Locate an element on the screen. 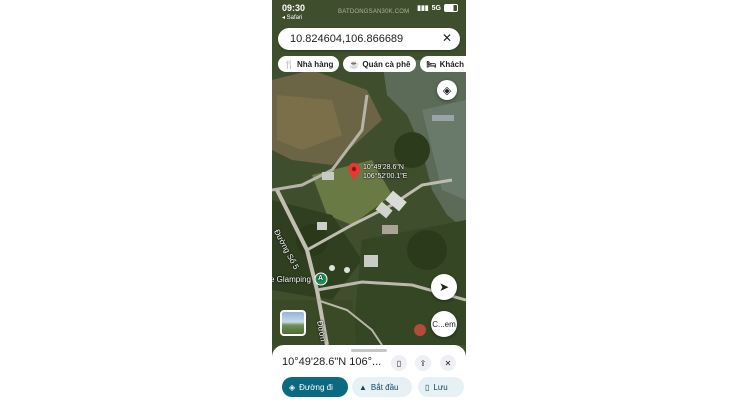 The image size is (740, 420). chip-restaurants: 🍴 Nhà hàng is located at coordinates (309, 64).